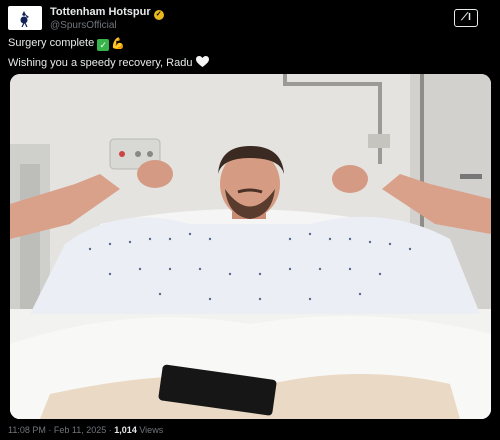  What do you see at coordinates (27, 430) in the screenshot?
I see `tweet-time: 11:08 PM` at bounding box center [27, 430].